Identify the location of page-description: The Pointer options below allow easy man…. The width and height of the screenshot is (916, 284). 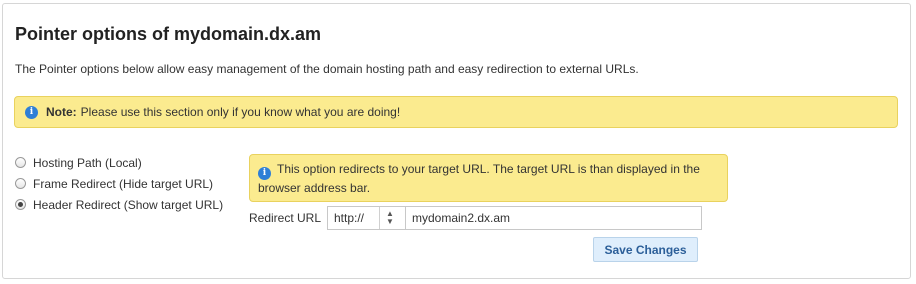
(327, 69).